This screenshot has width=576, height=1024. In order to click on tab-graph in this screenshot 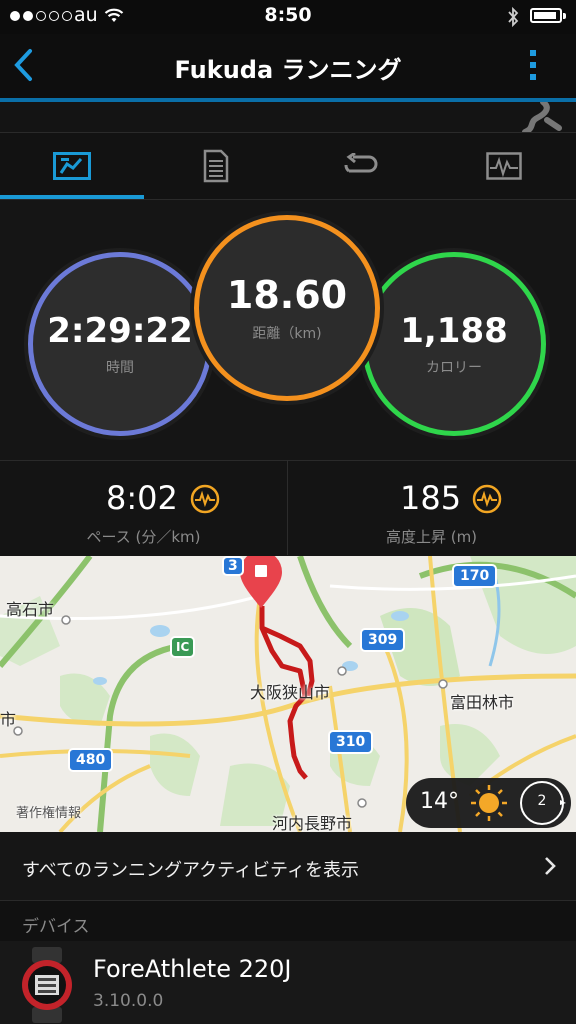, I will do `click(504, 166)`.